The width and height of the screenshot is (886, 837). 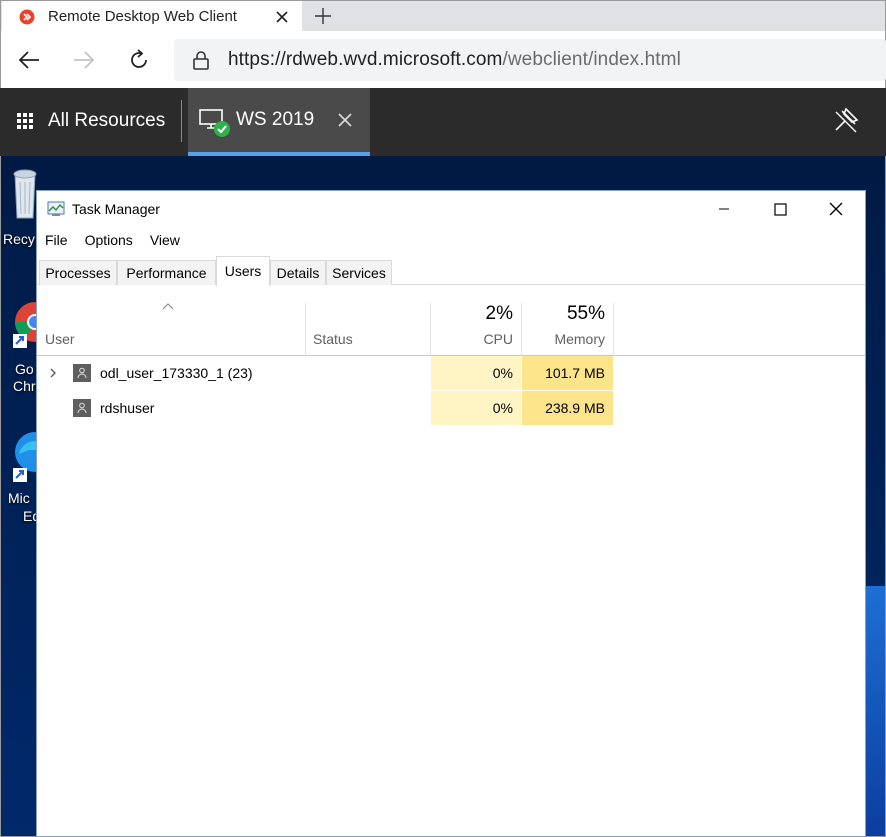 I want to click on cpu-header-label: CPU, so click(x=498, y=339).